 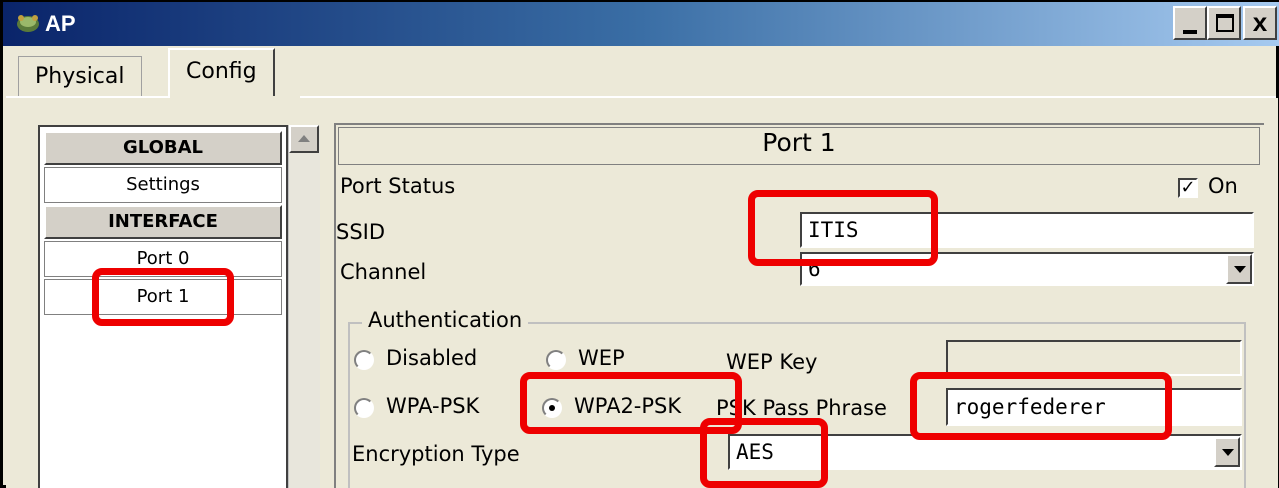 What do you see at coordinates (601, 358) in the screenshot?
I see `auth-wep-label: WEP` at bounding box center [601, 358].